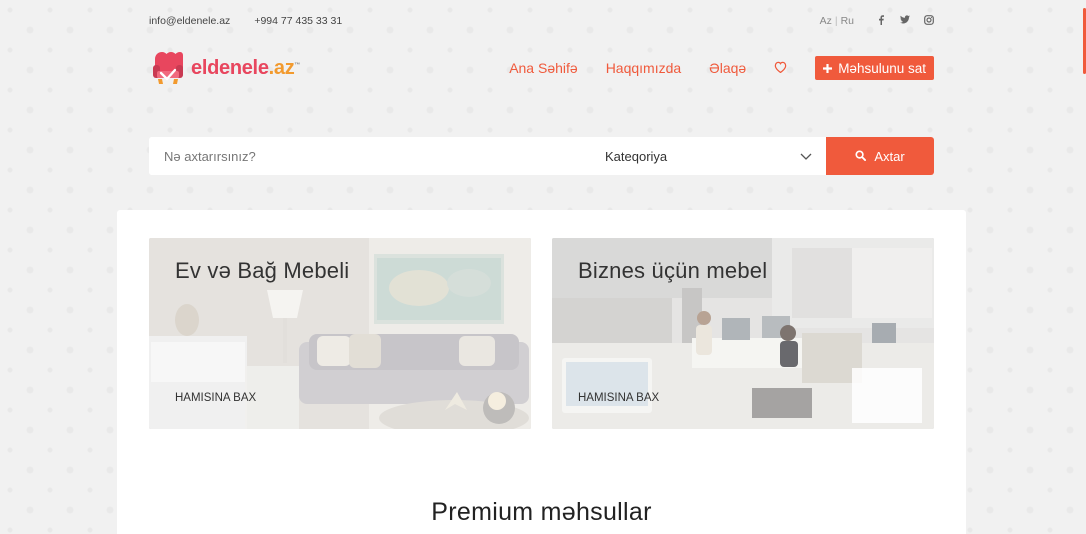 This screenshot has height=534, width=1086. Describe the element at coordinates (780, 68) in the screenshot. I see `heart-icon` at that location.